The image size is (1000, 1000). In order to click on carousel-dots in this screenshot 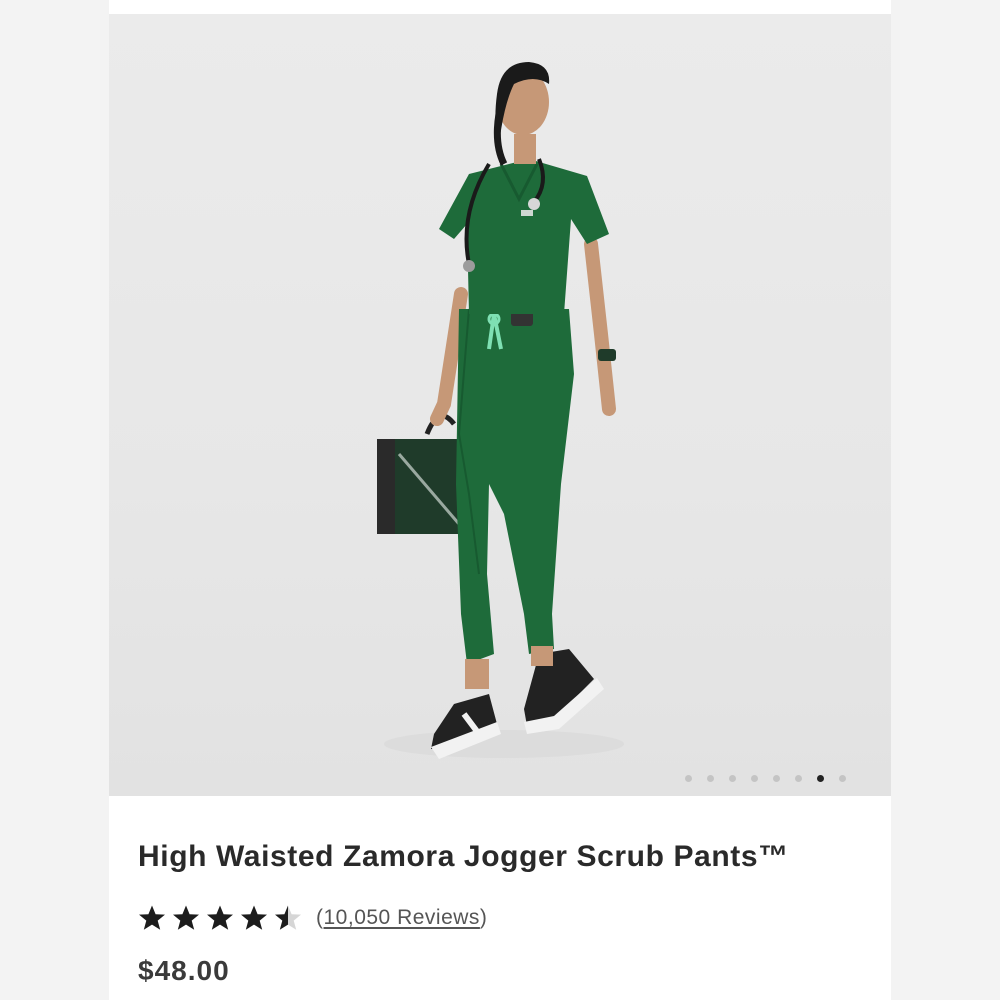, I will do `click(765, 778)`.